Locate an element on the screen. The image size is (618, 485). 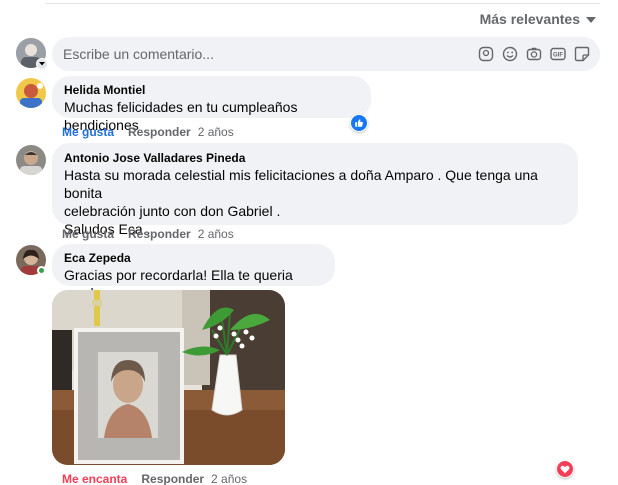
gif-icon: GIF is located at coordinates (558, 54).